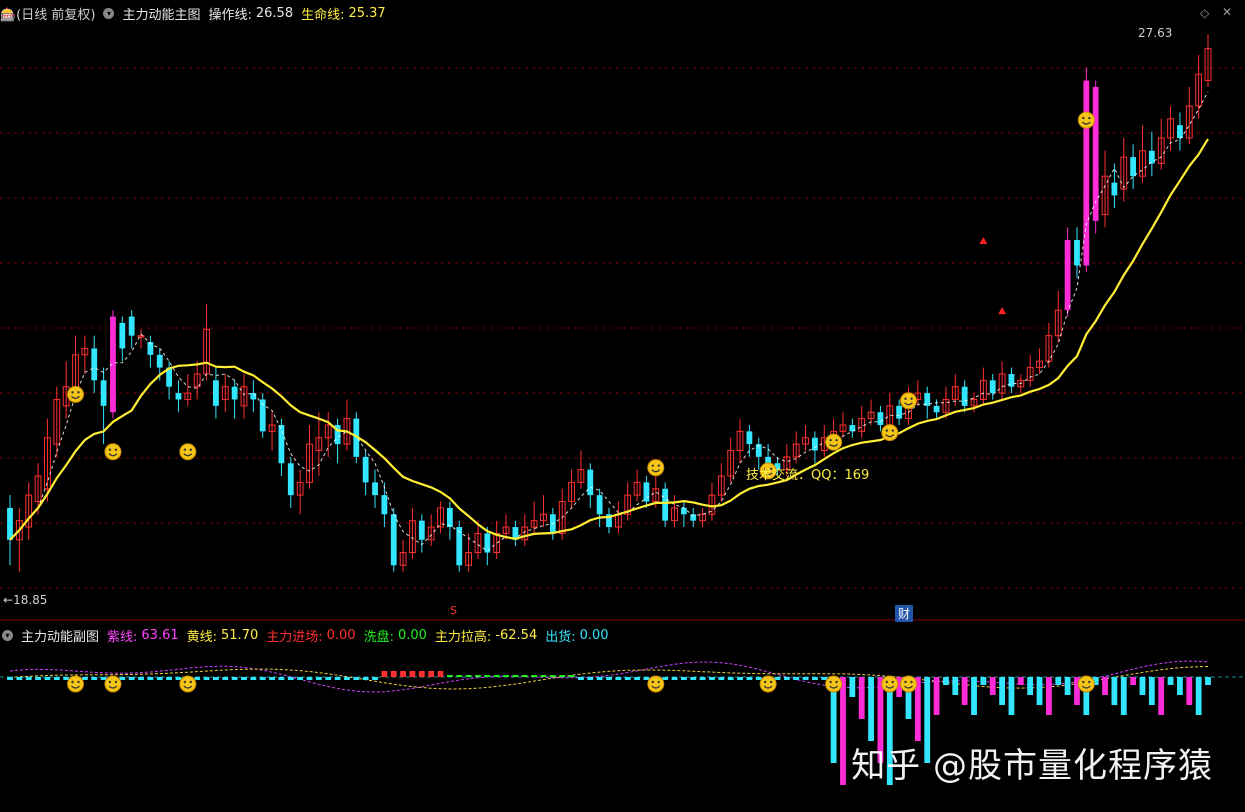 The width and height of the screenshot is (1245, 812). Describe the element at coordinates (1155, 33) in the screenshot. I see `high-price-label: 27.63` at that location.